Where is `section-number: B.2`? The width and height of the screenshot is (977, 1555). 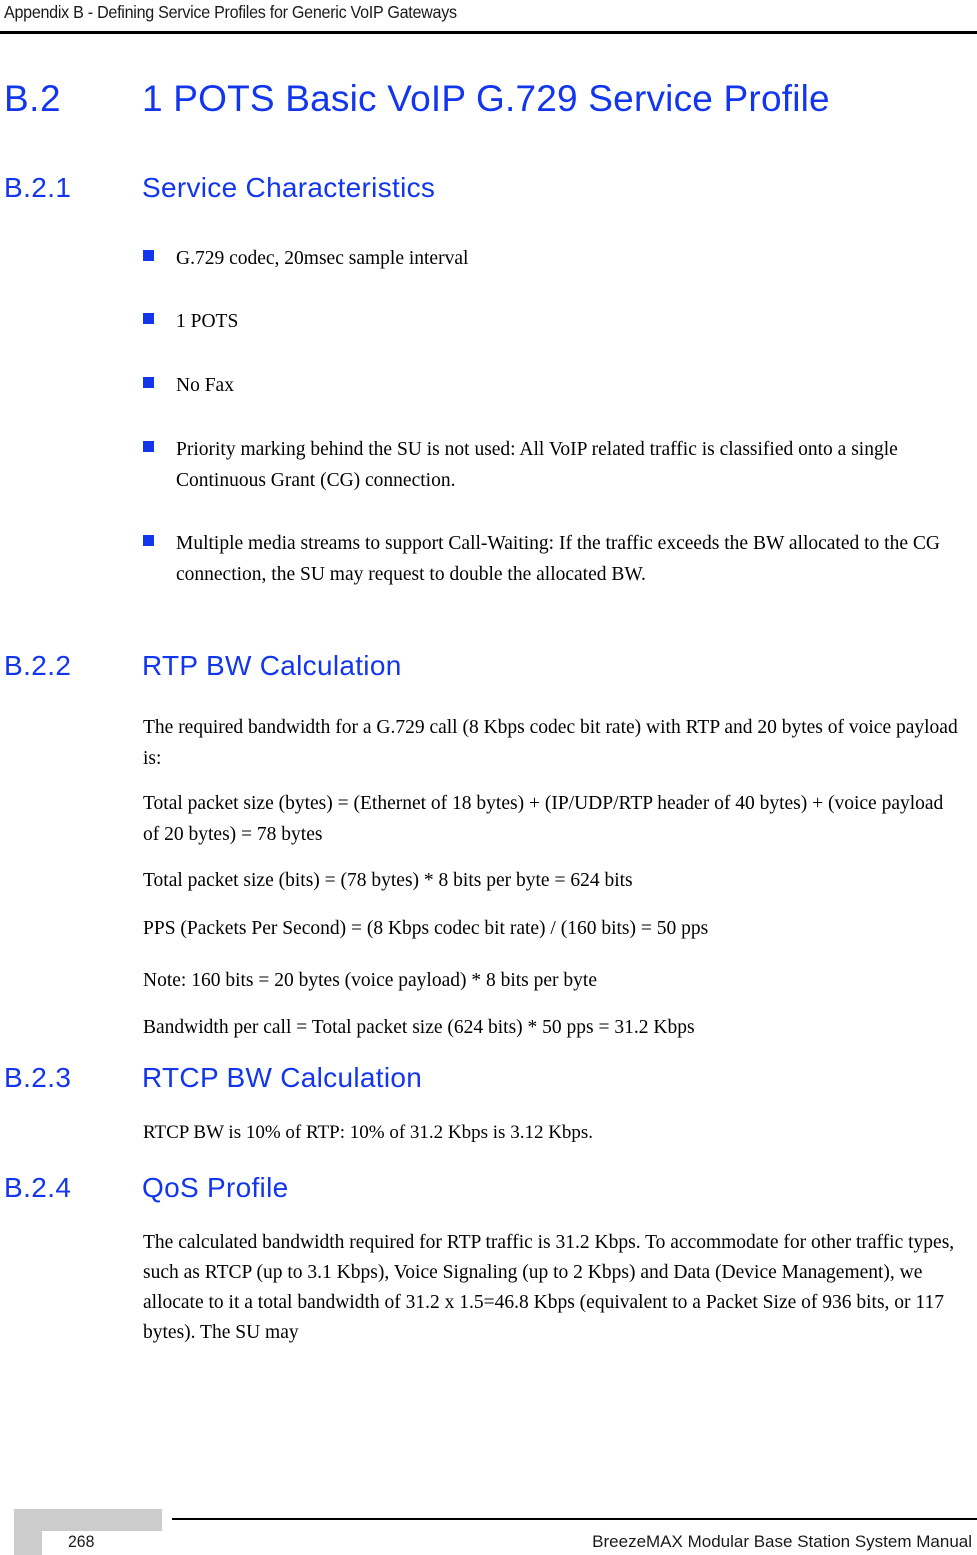
section-number: B.2 is located at coordinates (33, 98).